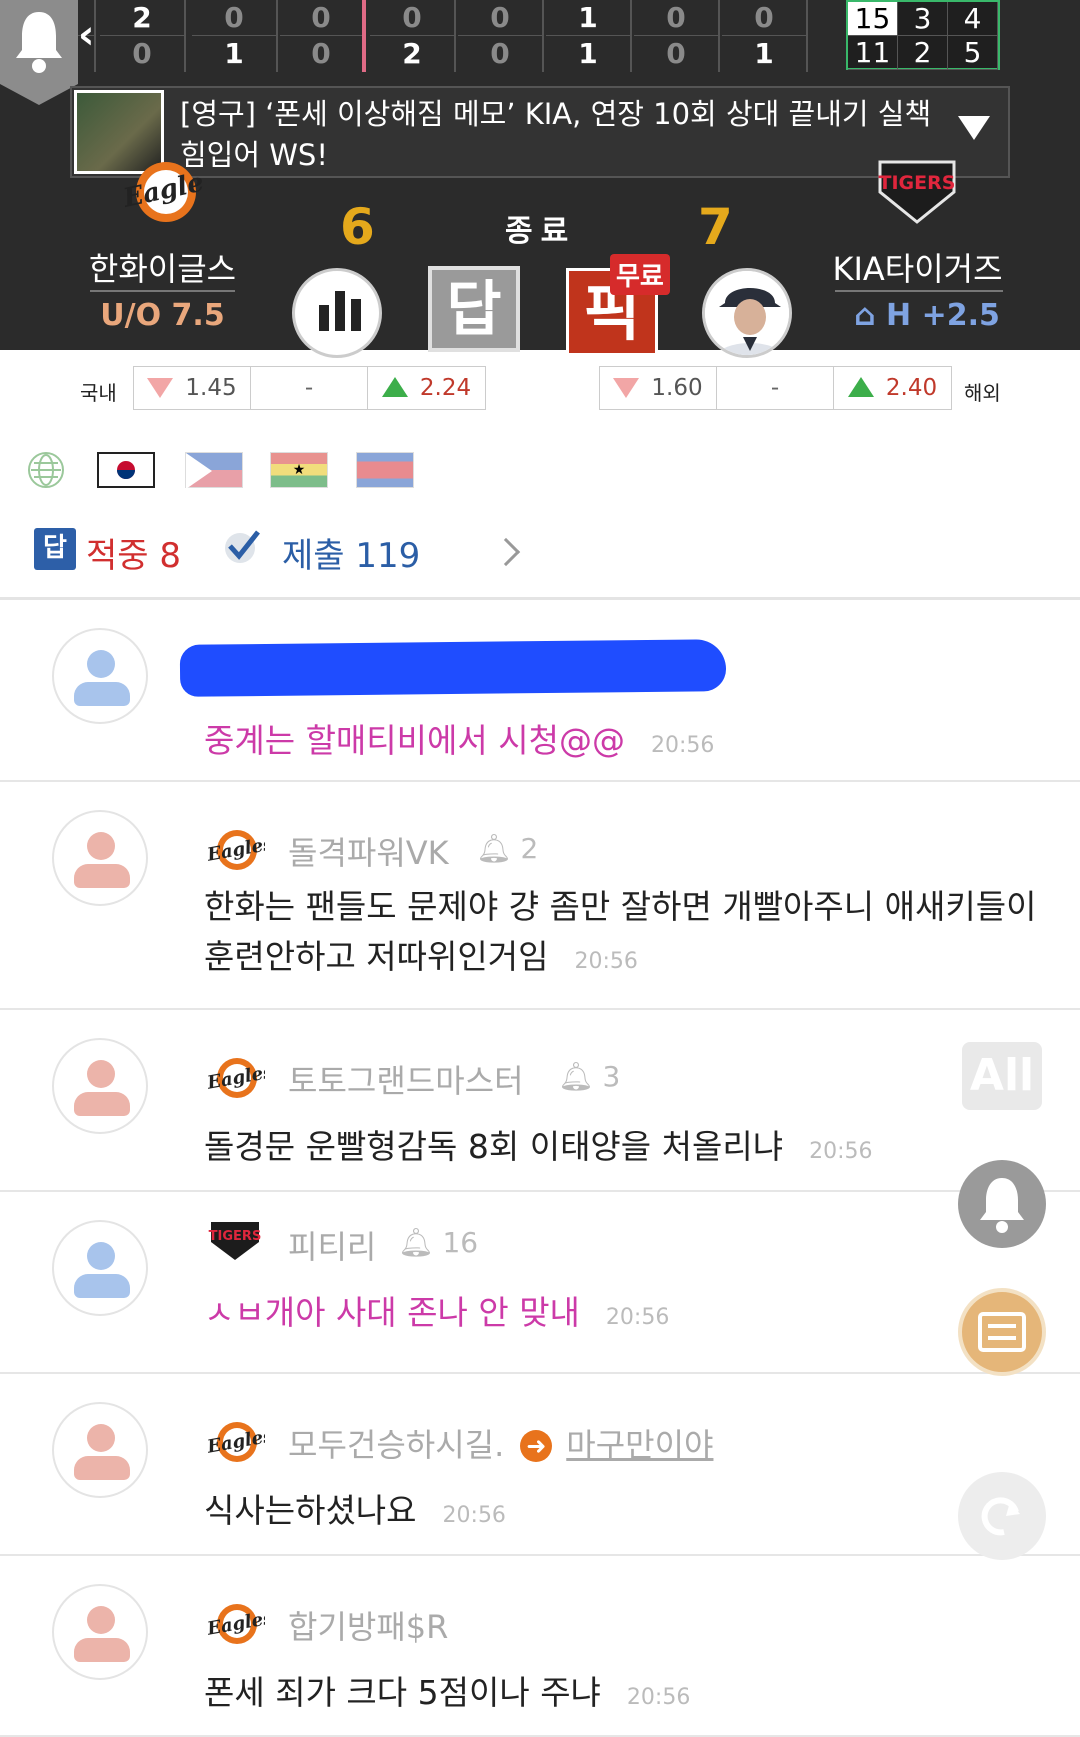 Image resolution: width=1080 pixels, height=1737 pixels. What do you see at coordinates (765, 36) in the screenshot?
I see `inning-column: 01` at bounding box center [765, 36].